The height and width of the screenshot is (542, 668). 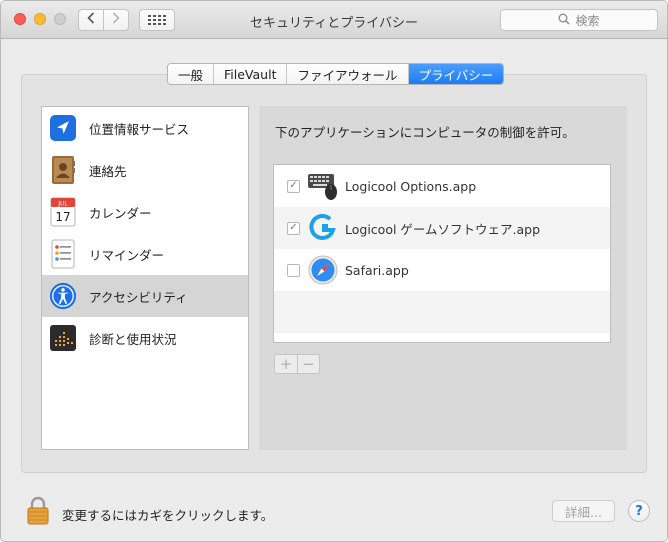 What do you see at coordinates (348, 74) in the screenshot?
I see `tab-firewall: ファイアウォール` at bounding box center [348, 74].